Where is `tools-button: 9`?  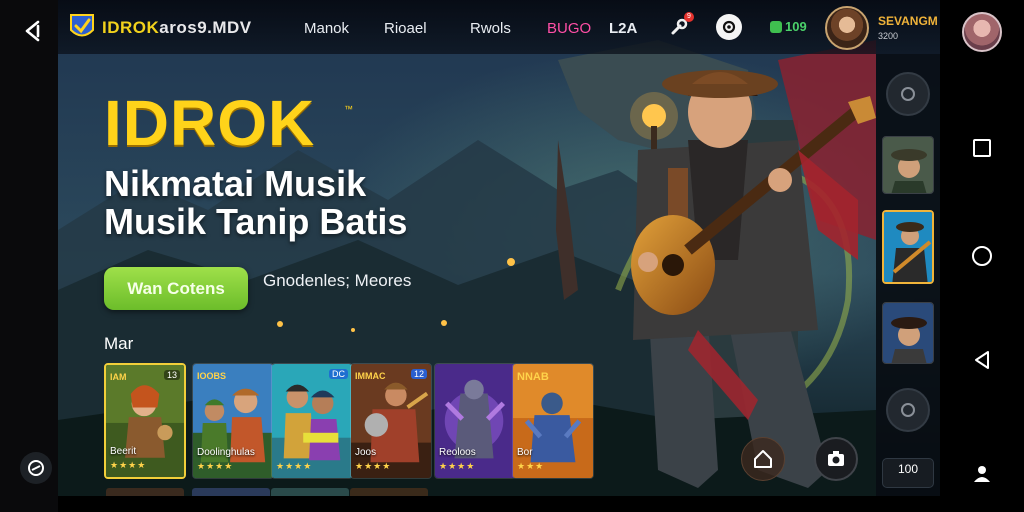 tools-button: 9 is located at coordinates (680, 26).